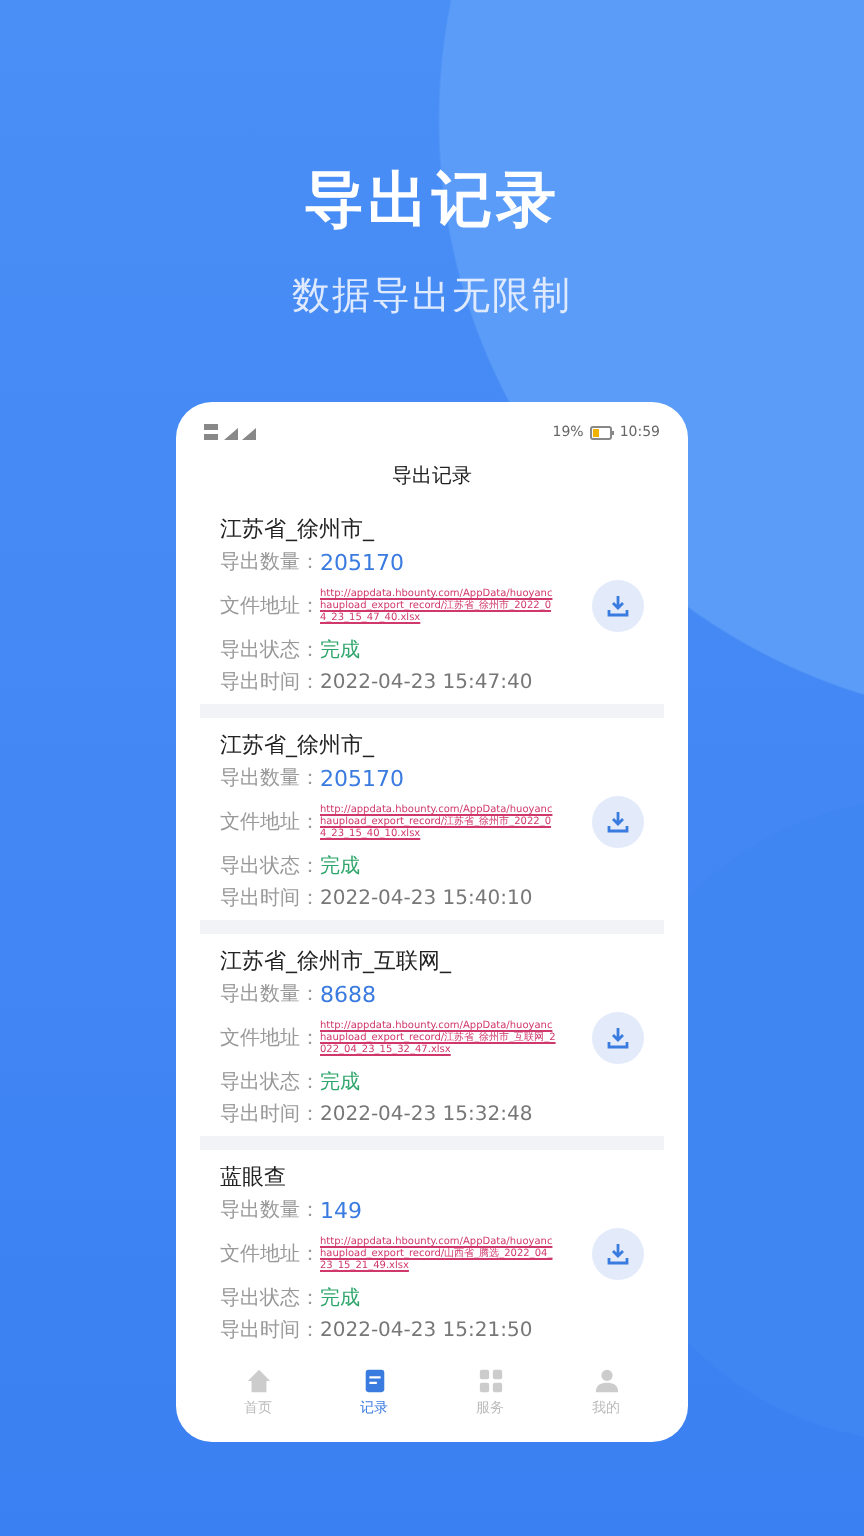 The width and height of the screenshot is (864, 1536). Describe the element at coordinates (337, 961) in the screenshot. I see `record-name: 江苏省_徐州市_互联网_` at that location.